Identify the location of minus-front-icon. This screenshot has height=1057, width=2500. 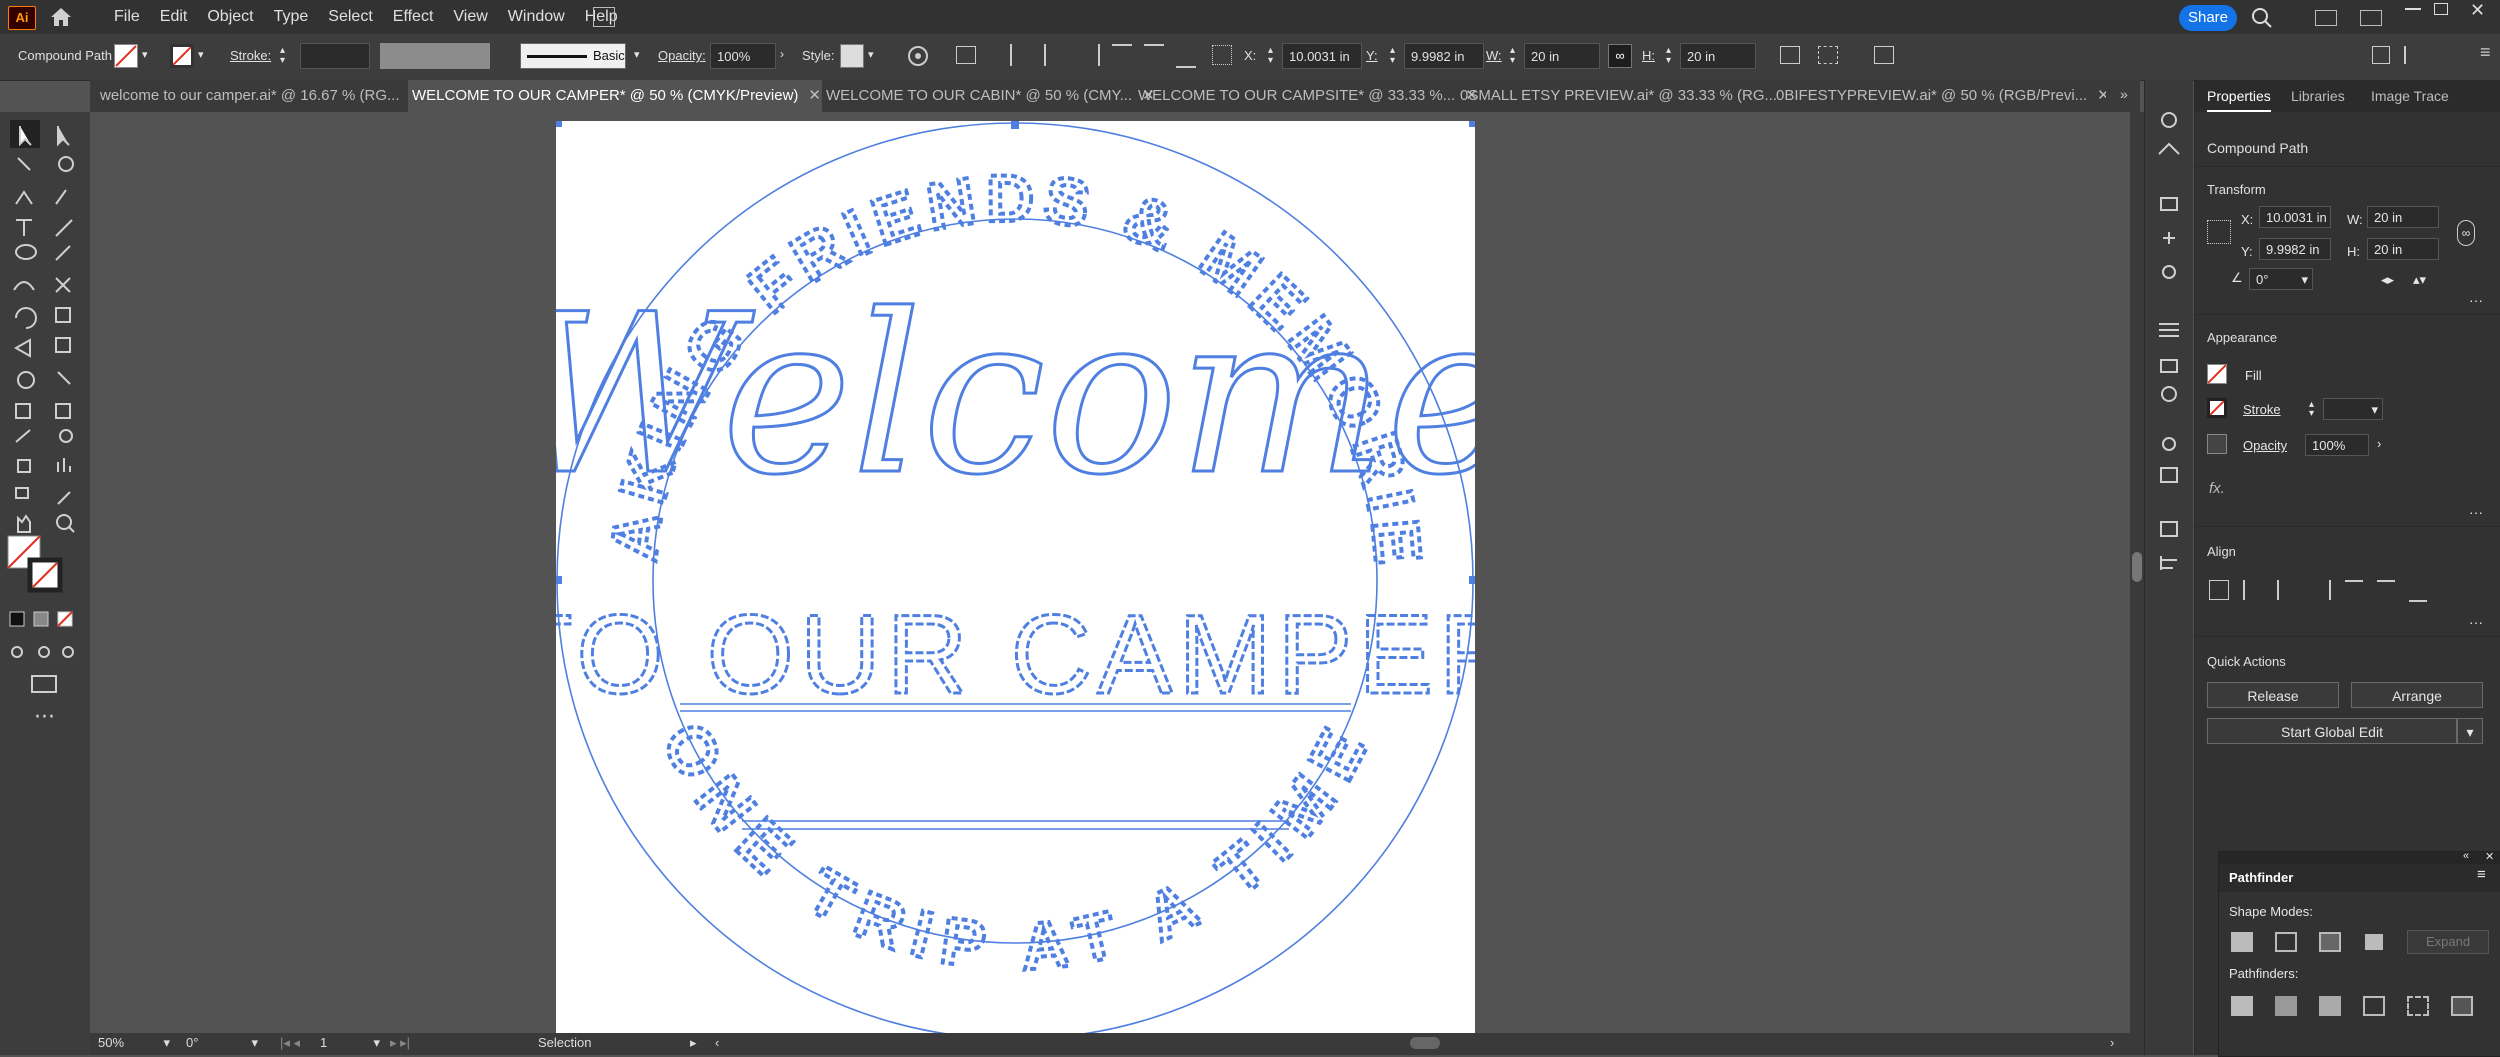
(2286, 942).